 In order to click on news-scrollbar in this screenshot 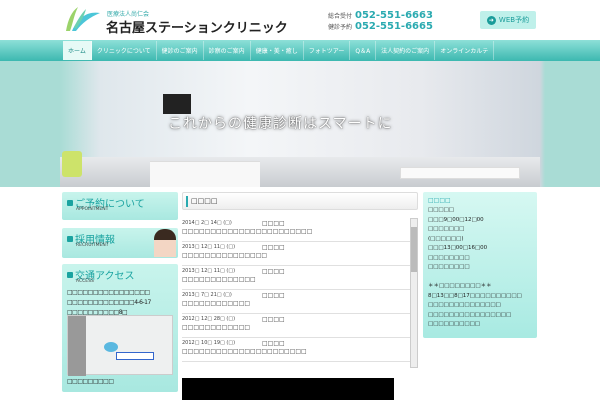, I will do `click(414, 293)`.